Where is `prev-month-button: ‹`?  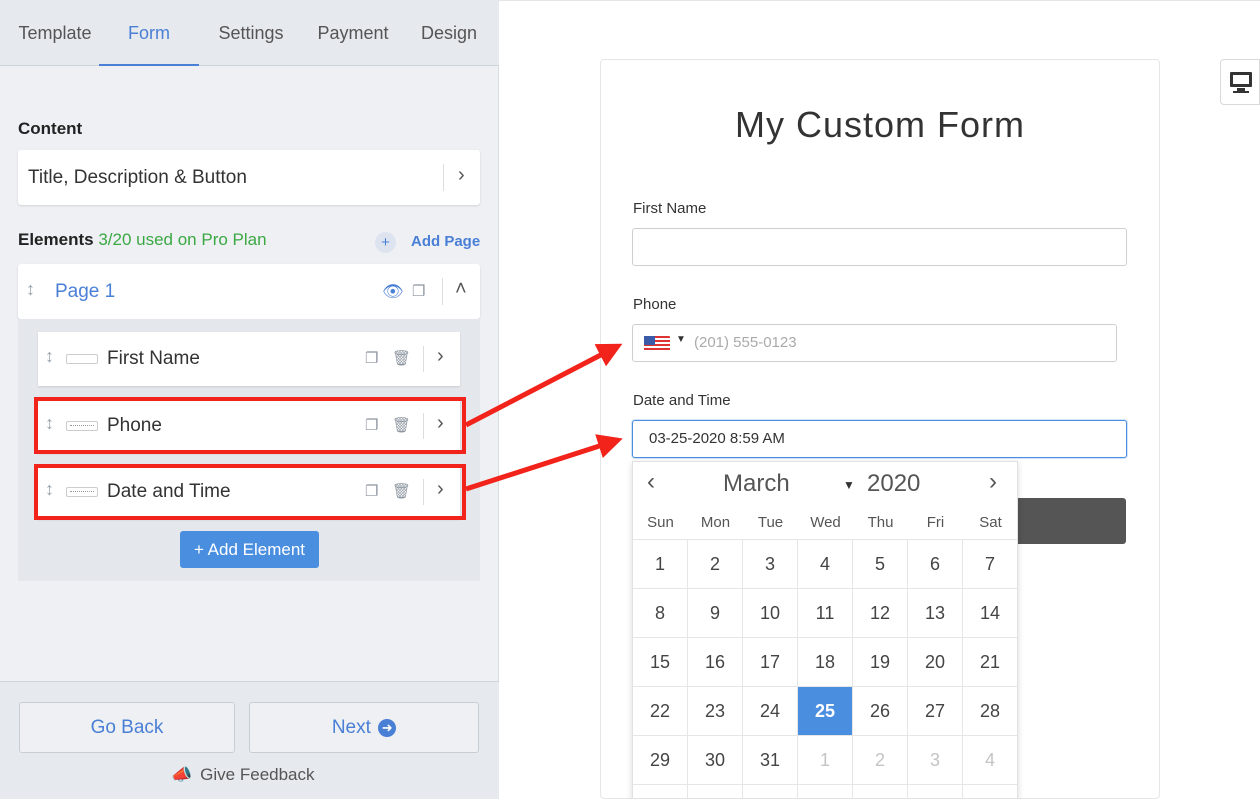
prev-month-button: ‹ is located at coordinates (651, 482).